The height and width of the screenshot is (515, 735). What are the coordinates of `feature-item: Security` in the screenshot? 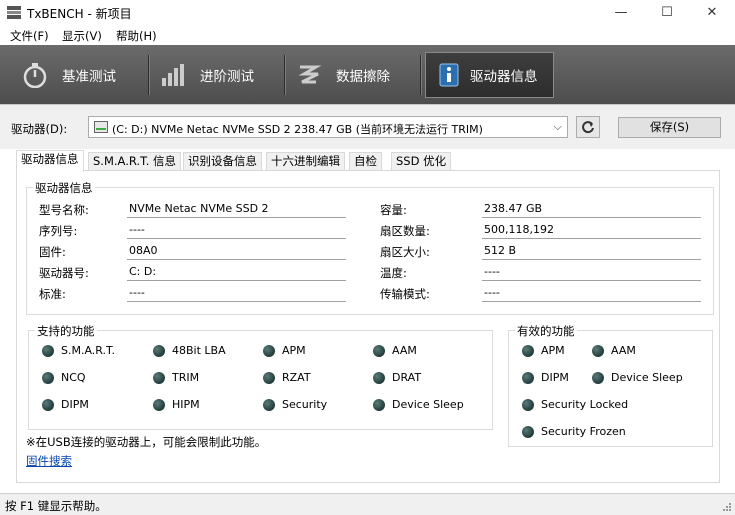 It's located at (295, 404).